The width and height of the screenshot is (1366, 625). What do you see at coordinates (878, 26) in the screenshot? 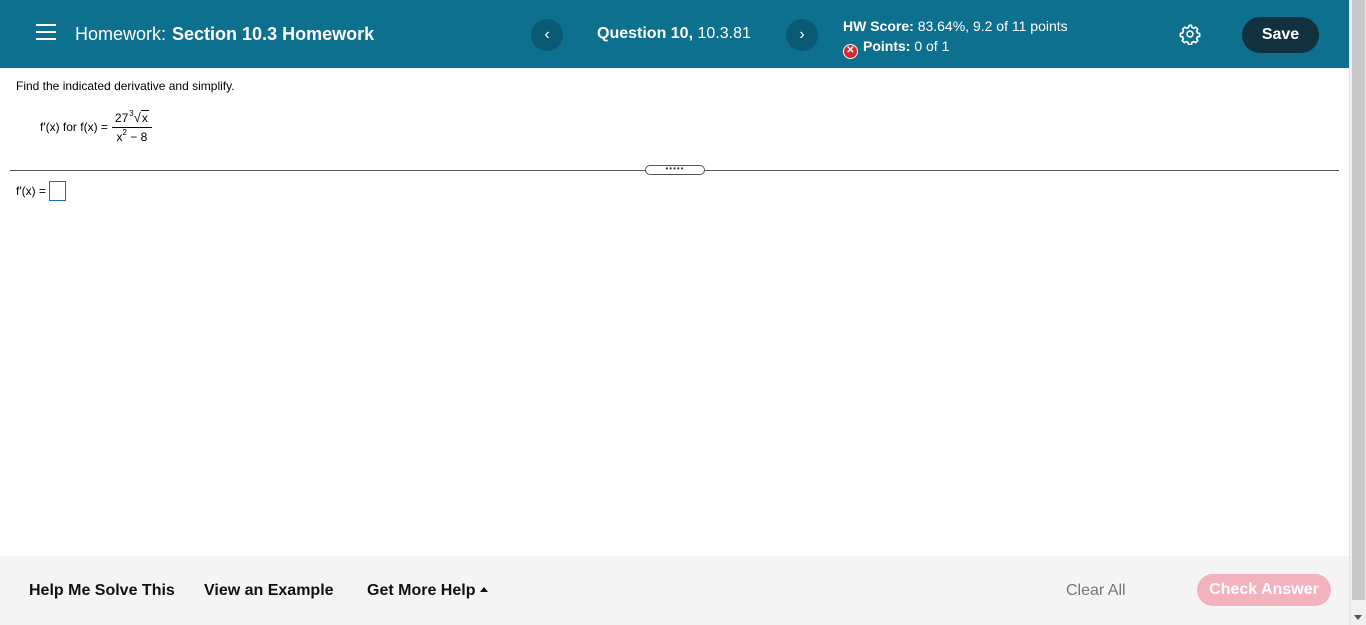
I see `hw-score-label: HW Score:` at bounding box center [878, 26].